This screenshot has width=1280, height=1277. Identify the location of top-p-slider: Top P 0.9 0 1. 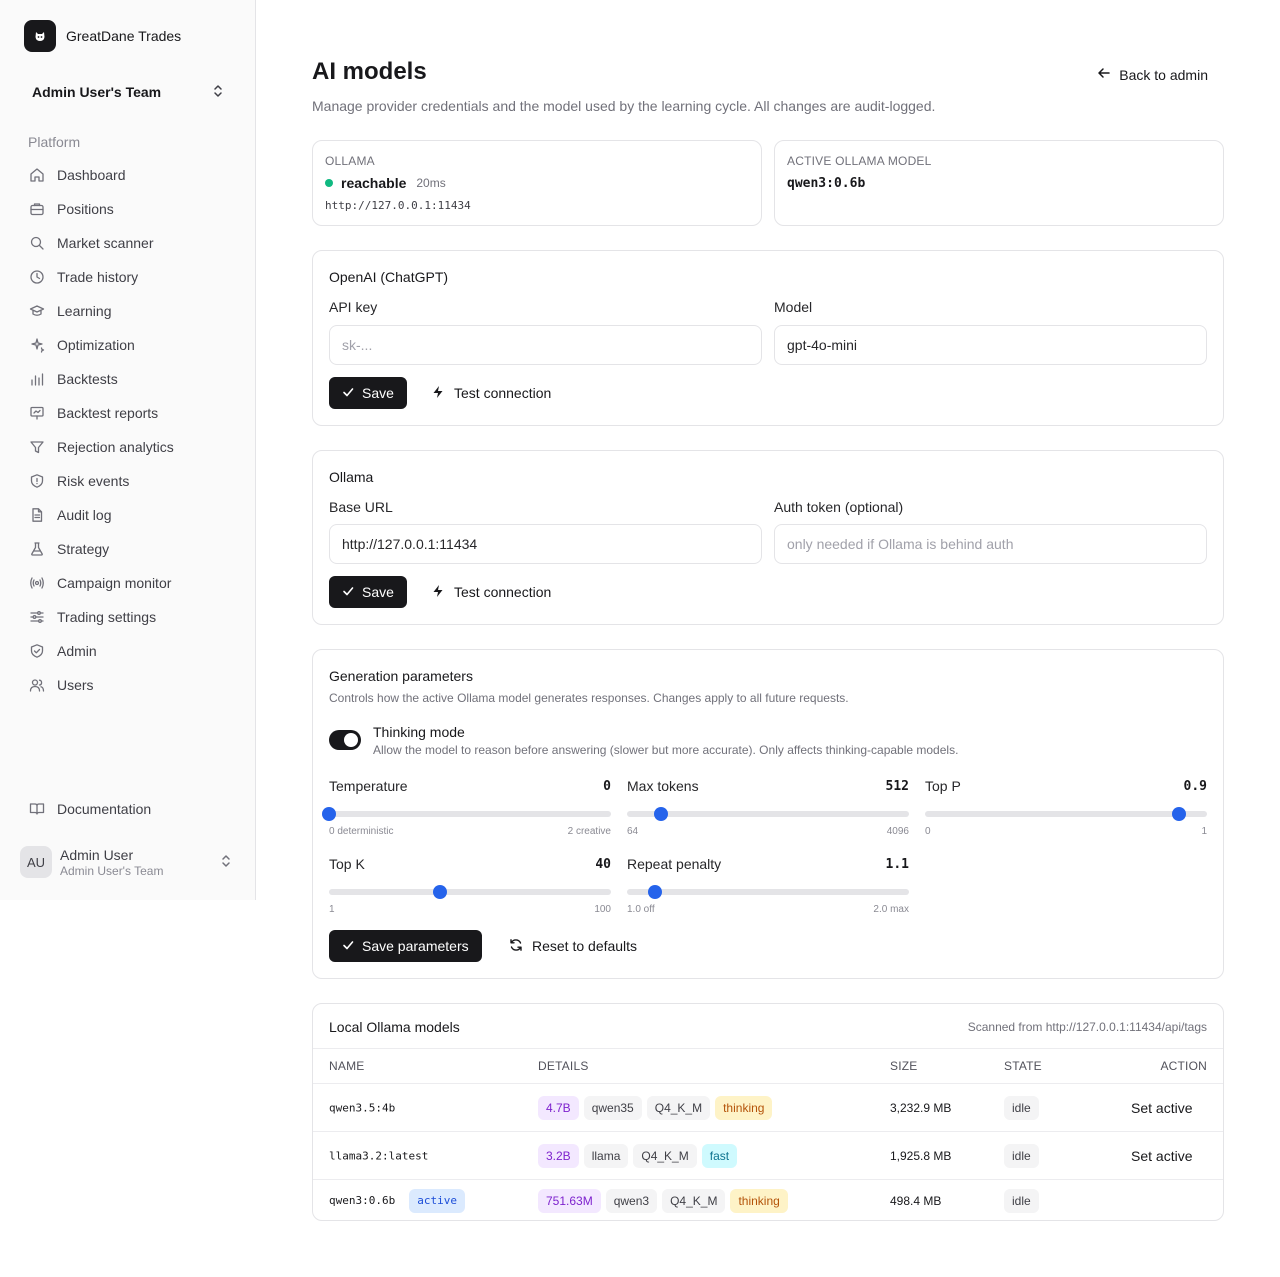
(1066, 806).